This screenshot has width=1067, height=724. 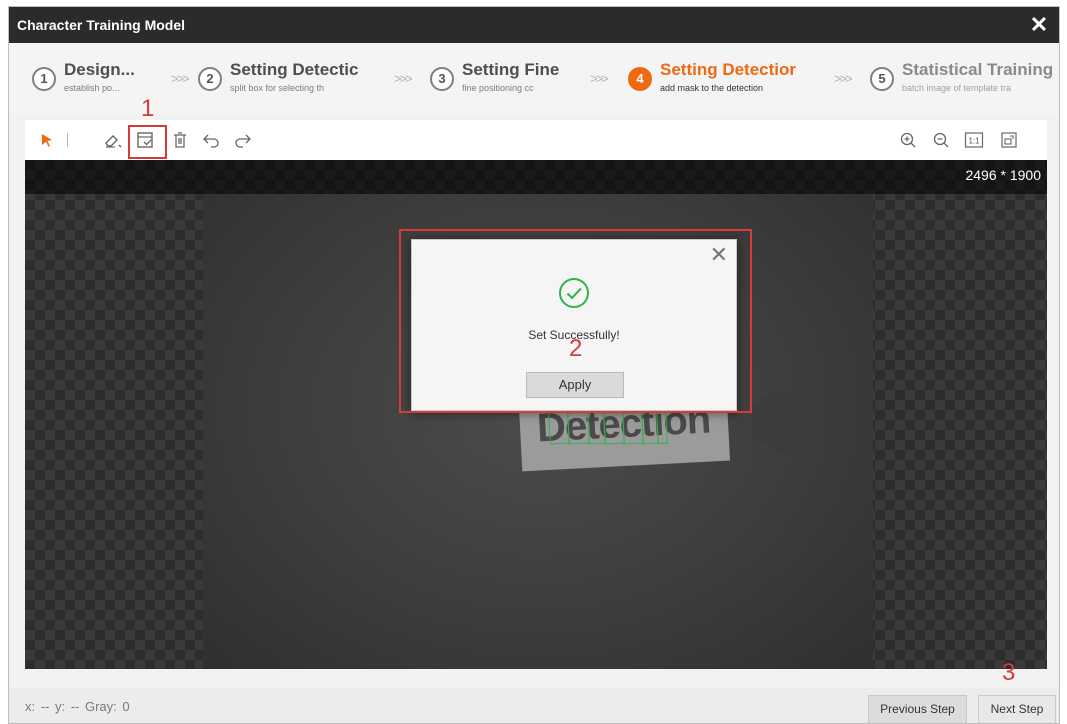 What do you see at coordinates (575, 385) in the screenshot?
I see `apply-button: Apply` at bounding box center [575, 385].